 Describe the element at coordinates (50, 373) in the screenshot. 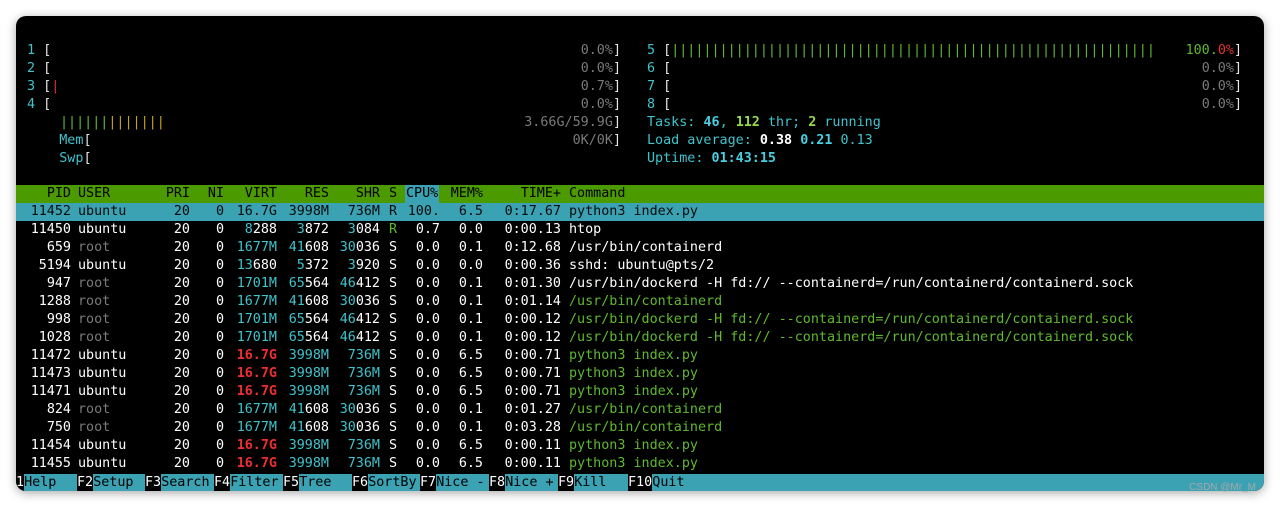

I see `cell-pid: 11473` at that location.